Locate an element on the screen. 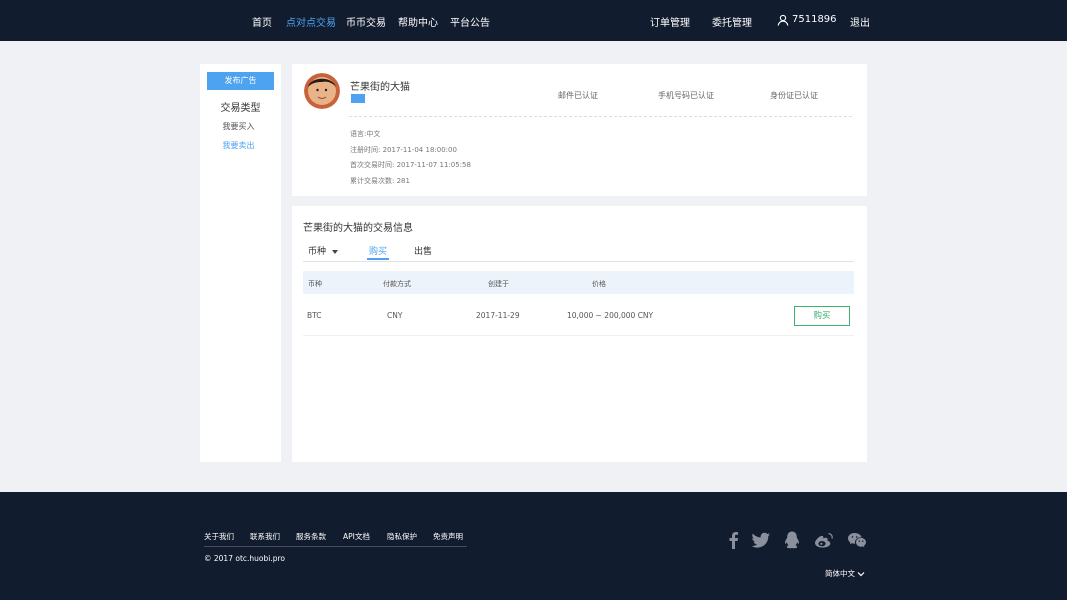 This screenshot has height=600, width=1067. username: 芒果街的大猫 is located at coordinates (380, 87).